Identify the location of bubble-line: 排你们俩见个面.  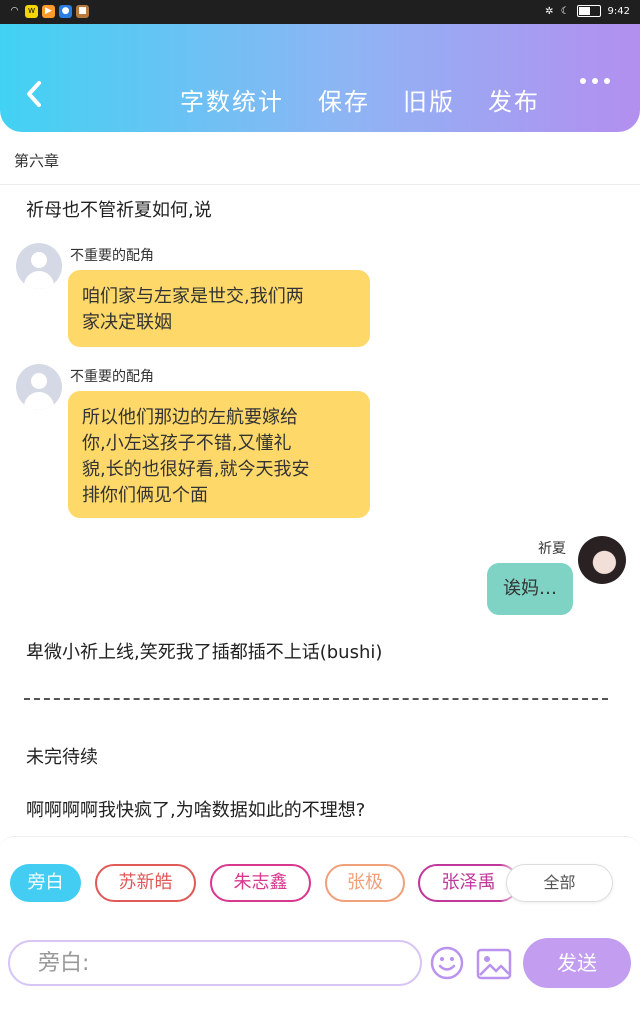
(145, 495).